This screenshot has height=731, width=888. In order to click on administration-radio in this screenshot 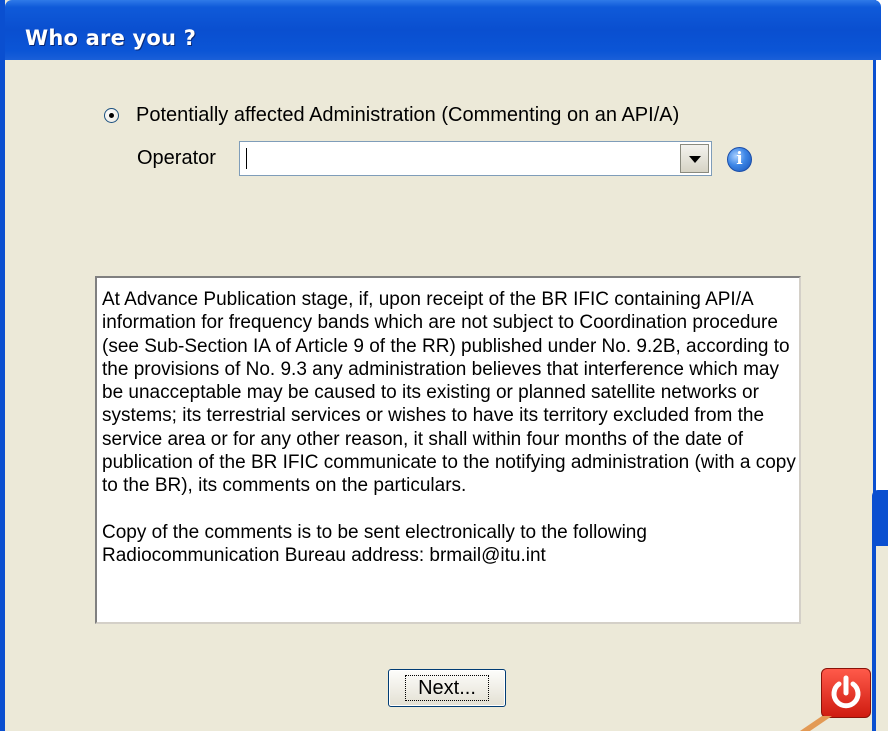, I will do `click(111, 115)`.